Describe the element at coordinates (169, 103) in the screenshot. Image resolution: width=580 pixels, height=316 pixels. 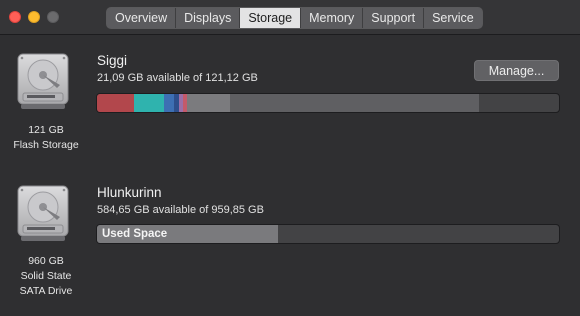
I see `usage-segment-photos` at that location.